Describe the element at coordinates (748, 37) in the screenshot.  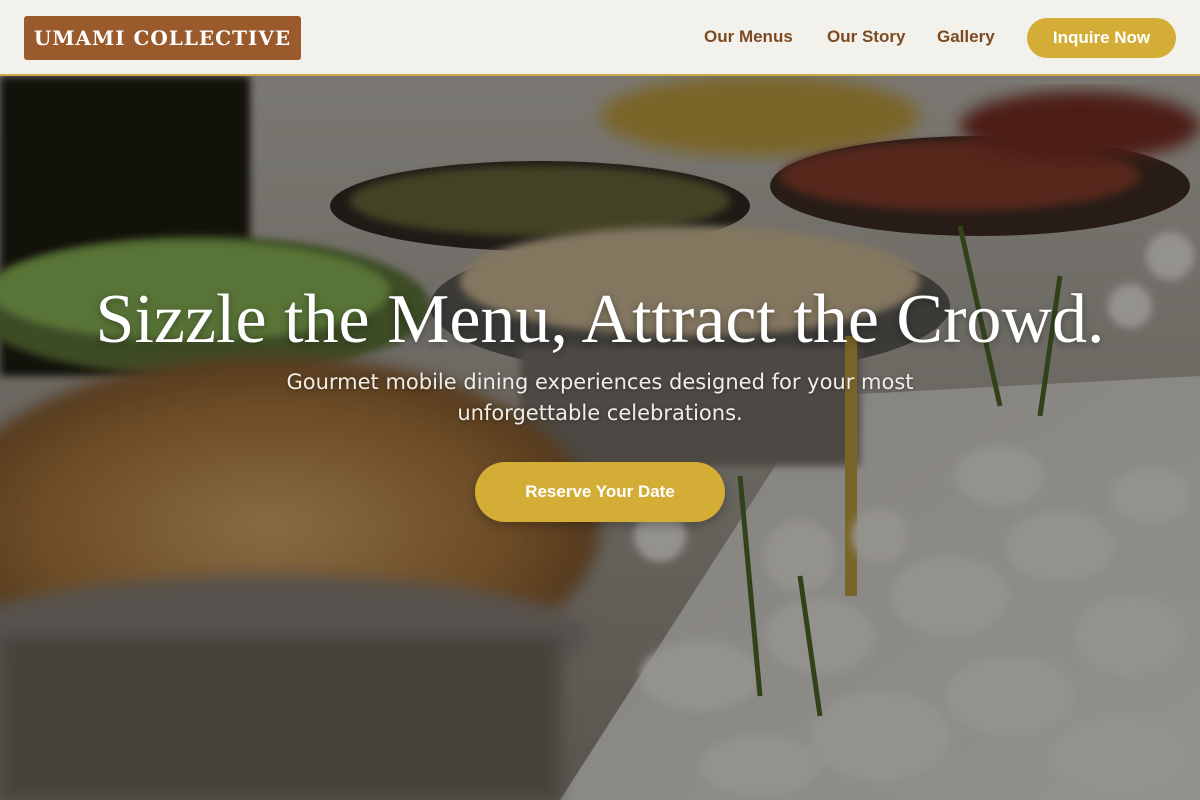
I see `nav-link-our-menus: Our Menus` at that location.